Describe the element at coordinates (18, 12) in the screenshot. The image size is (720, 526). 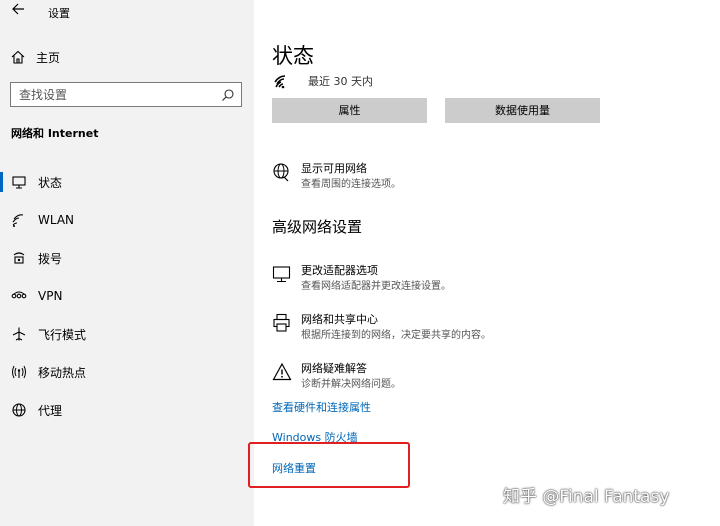
I see `back-arrow-icon` at that location.